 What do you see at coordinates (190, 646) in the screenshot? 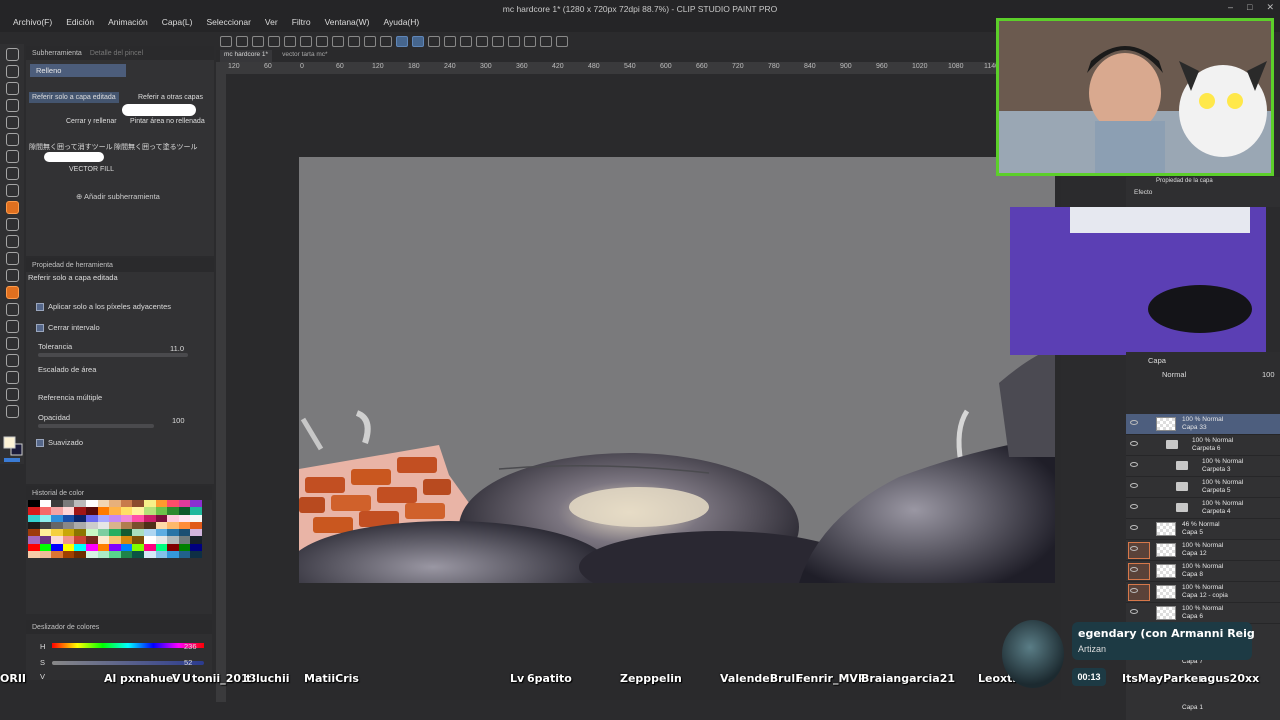
I see `hue-value: 236` at bounding box center [190, 646].